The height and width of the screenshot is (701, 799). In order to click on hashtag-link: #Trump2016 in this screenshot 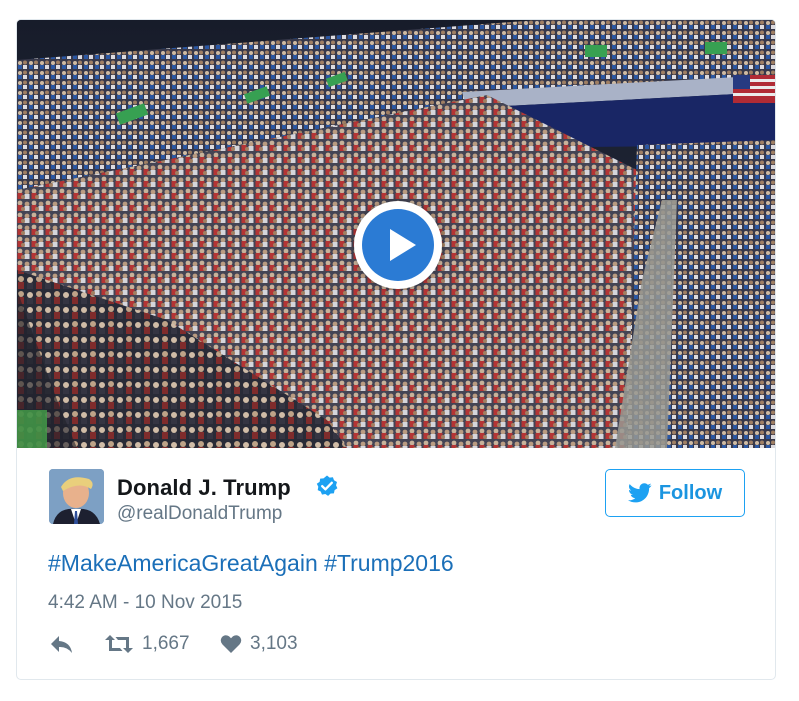, I will do `click(389, 563)`.